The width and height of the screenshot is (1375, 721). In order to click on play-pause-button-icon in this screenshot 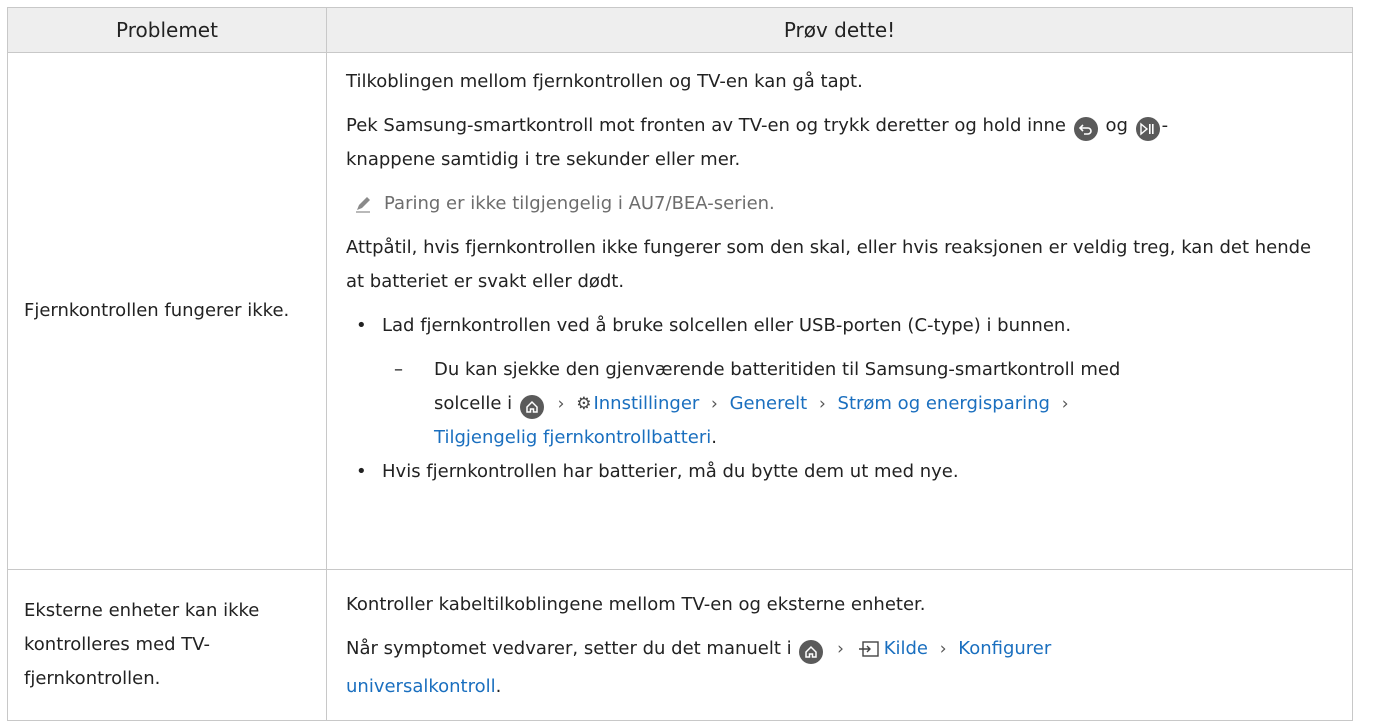, I will do `click(1147, 129)`.